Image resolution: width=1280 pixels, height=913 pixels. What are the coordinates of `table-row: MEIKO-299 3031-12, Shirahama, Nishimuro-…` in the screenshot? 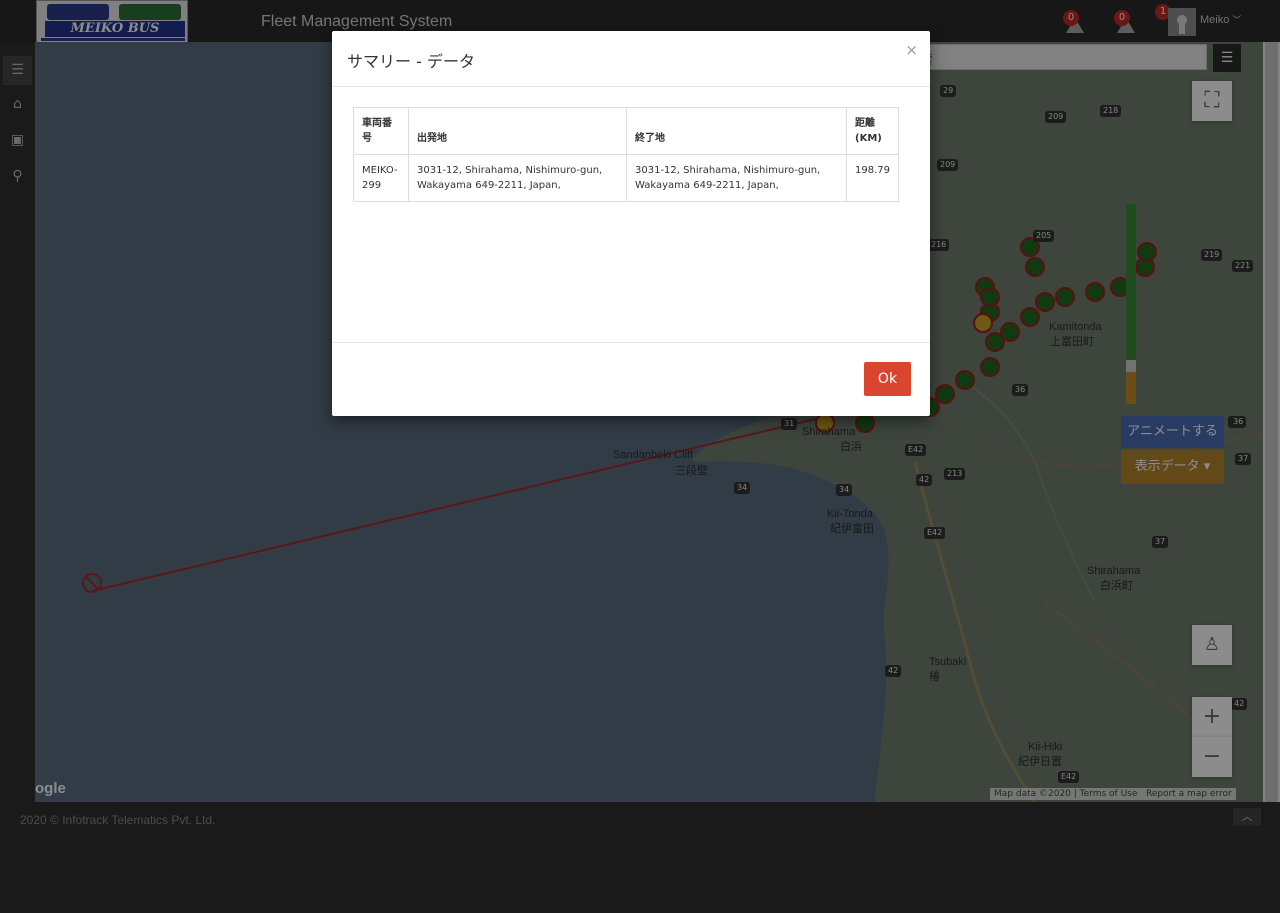 It's located at (626, 178).